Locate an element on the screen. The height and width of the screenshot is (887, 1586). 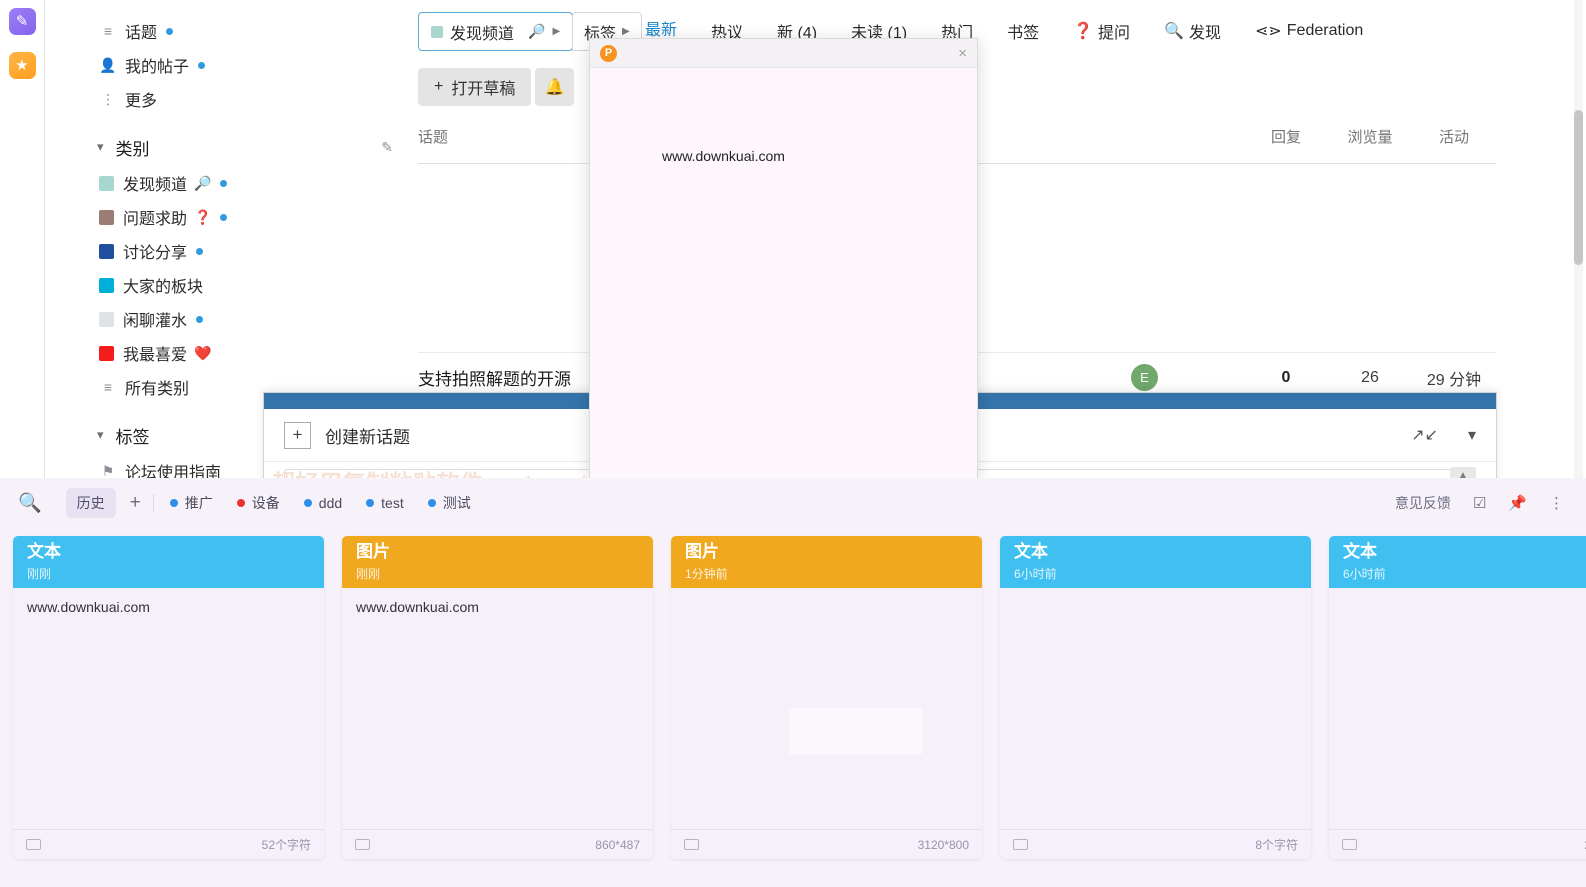
cell-activity: 29 分钟 is located at coordinates (1454, 380).